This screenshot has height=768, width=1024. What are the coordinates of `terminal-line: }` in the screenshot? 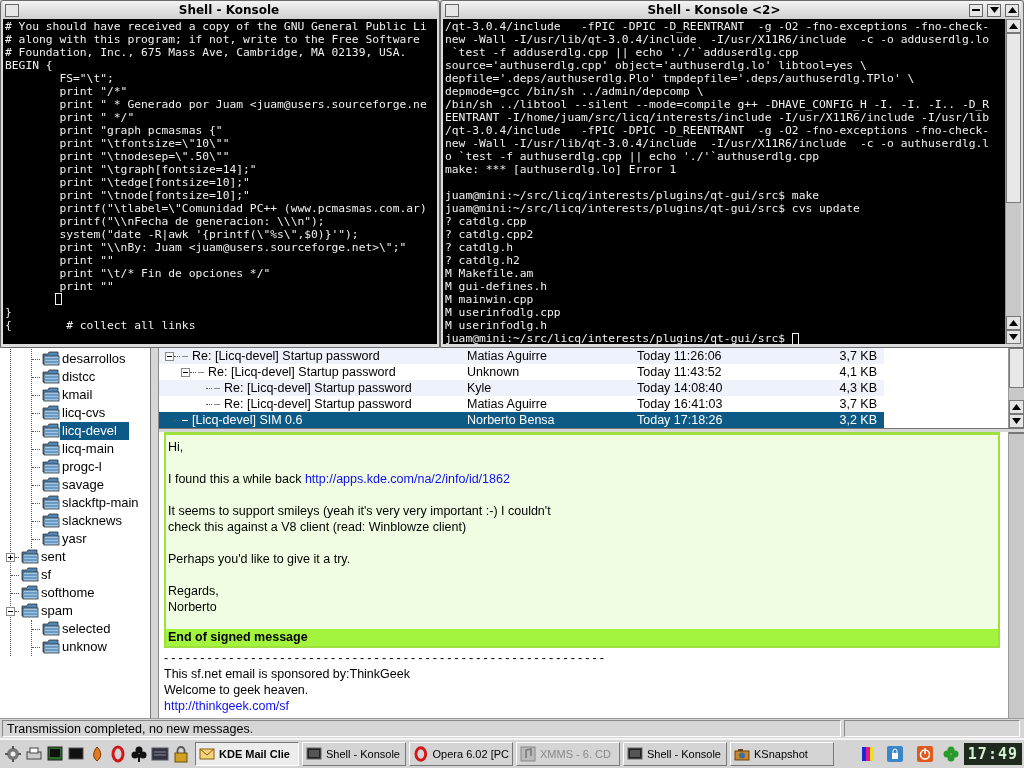 It's located at (8, 312).